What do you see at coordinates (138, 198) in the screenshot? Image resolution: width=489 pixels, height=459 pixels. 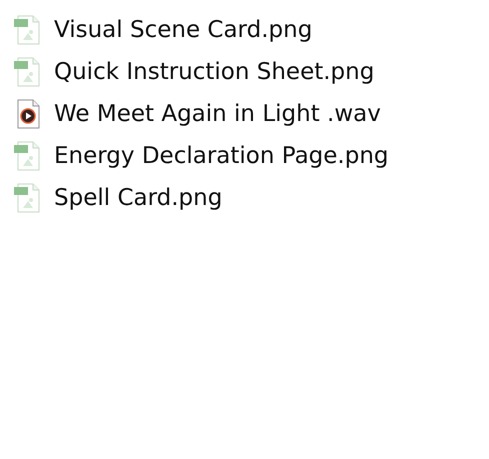 I see `file-name: Spell Card.png` at bounding box center [138, 198].